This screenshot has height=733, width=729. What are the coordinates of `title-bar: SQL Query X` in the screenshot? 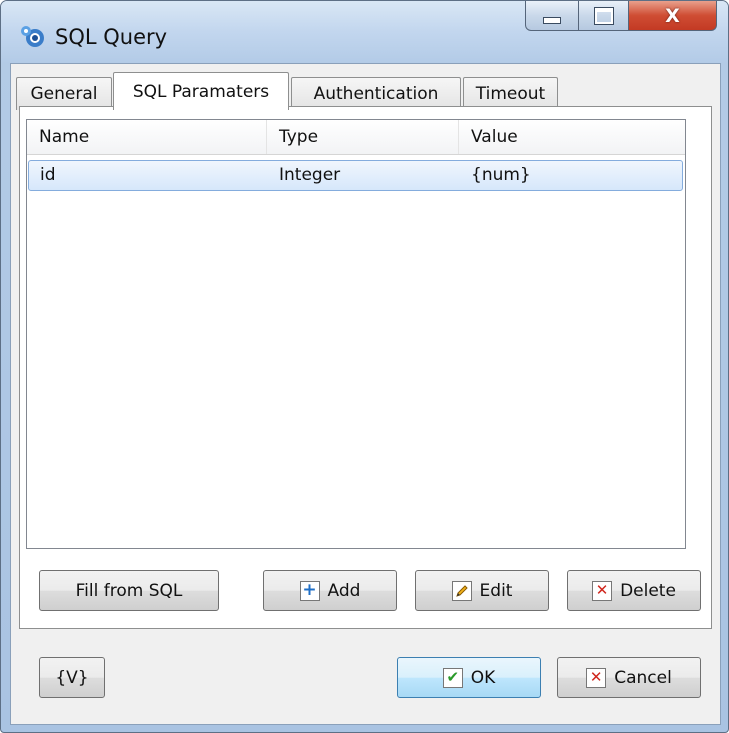 It's located at (364, 32).